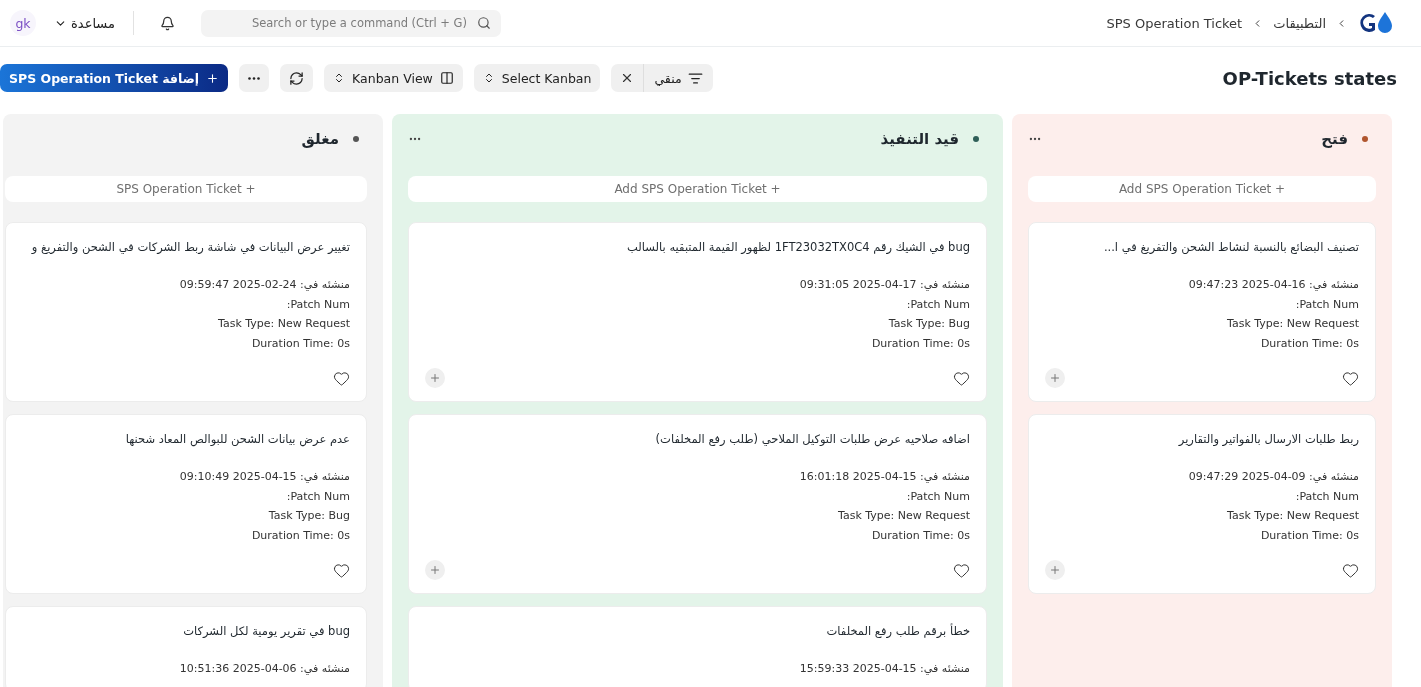 This screenshot has width=1421, height=687. I want to click on ticket-title: خطأ برقم طلب رفع المخلفات, so click(897, 631).